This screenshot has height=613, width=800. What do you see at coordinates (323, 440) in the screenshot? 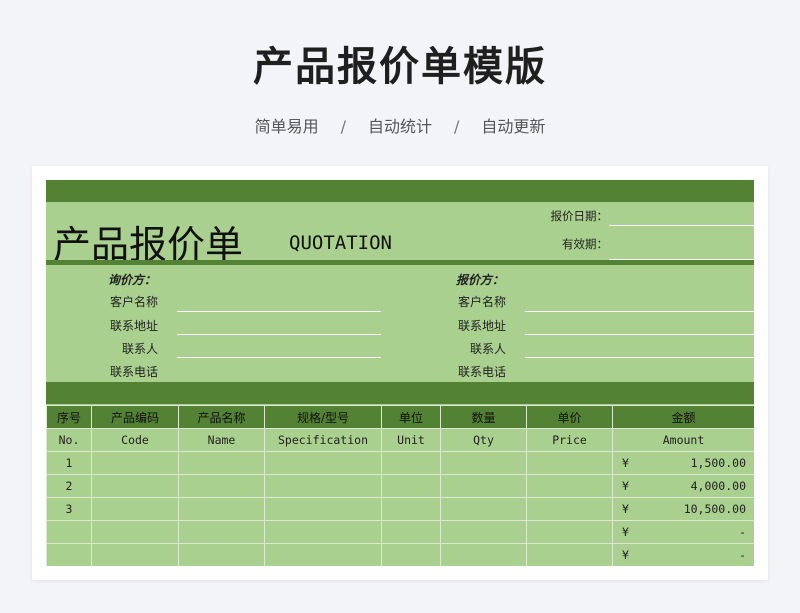
I see `header-spec-en: Specification` at bounding box center [323, 440].